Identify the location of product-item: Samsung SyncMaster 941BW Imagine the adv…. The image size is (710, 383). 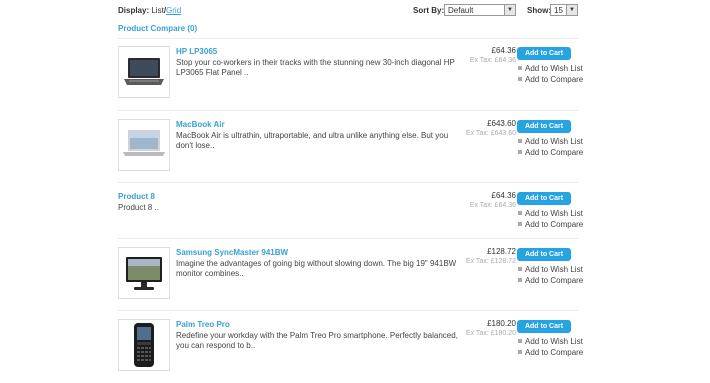
(350, 279).